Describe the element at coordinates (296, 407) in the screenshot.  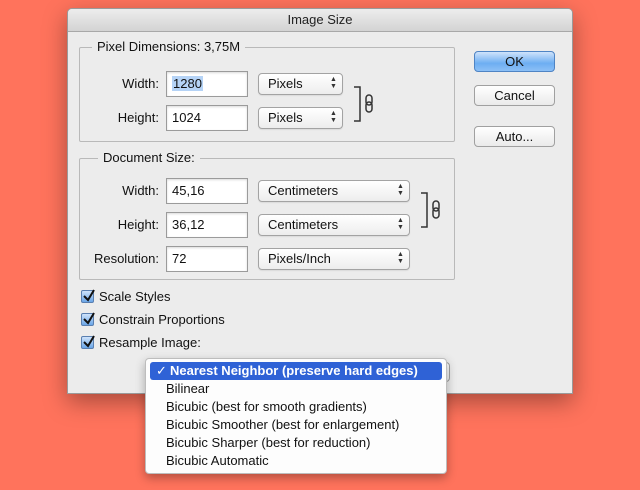
I see `menu-item-bicubic: Bicubic (best for smooth gradients)` at that location.